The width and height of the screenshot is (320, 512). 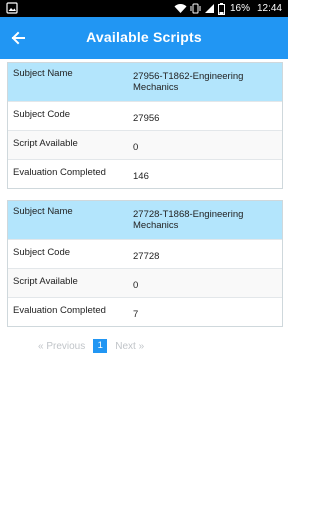 I want to click on signal-icon, so click(x=209, y=8).